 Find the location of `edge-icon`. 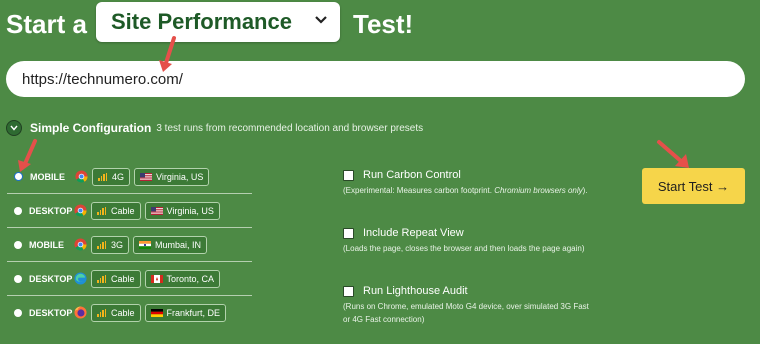

edge-icon is located at coordinates (80, 278).